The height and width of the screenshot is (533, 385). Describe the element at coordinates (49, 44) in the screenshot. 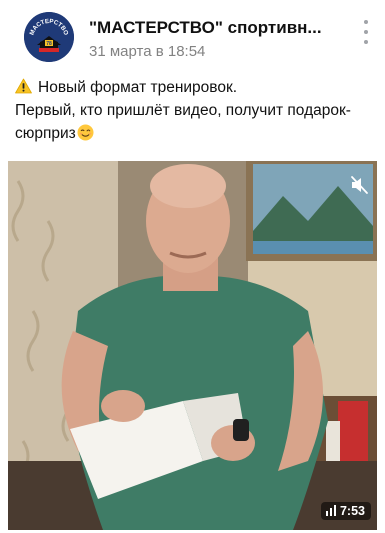

I see `avatar-badge-text: 78` at that location.